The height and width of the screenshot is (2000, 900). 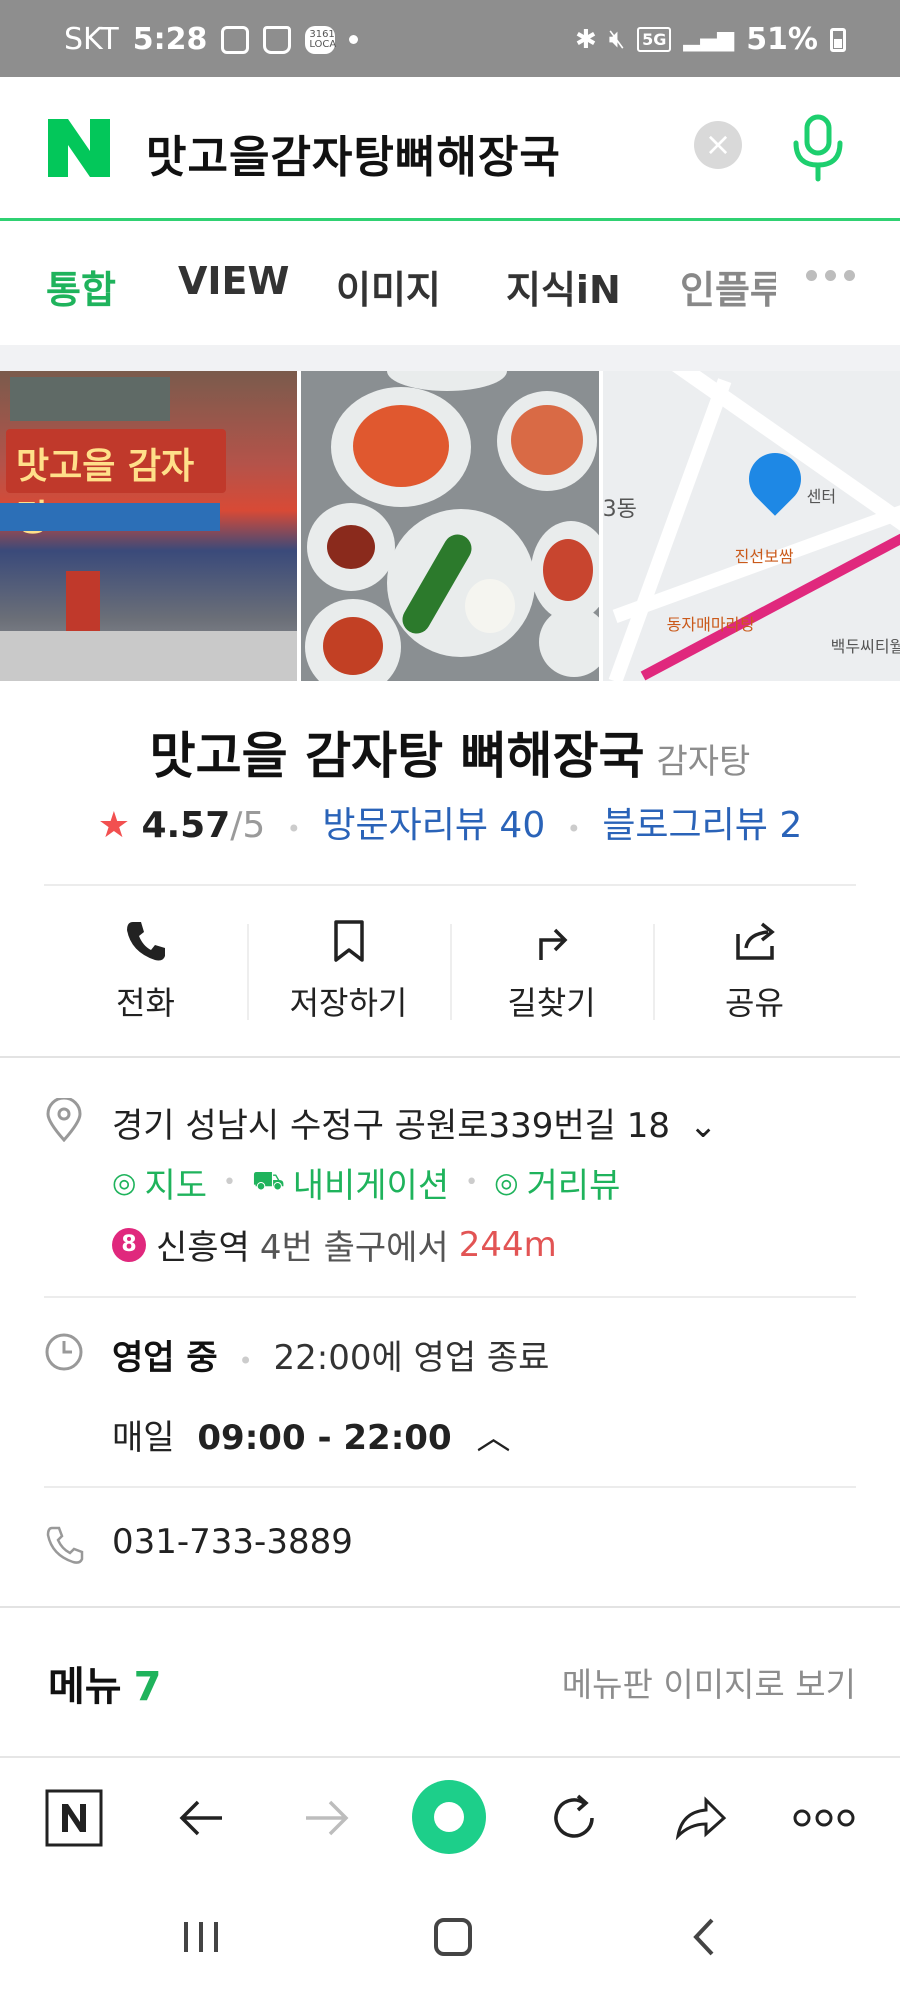 I want to click on share-button: 공유, so click(x=754, y=975).